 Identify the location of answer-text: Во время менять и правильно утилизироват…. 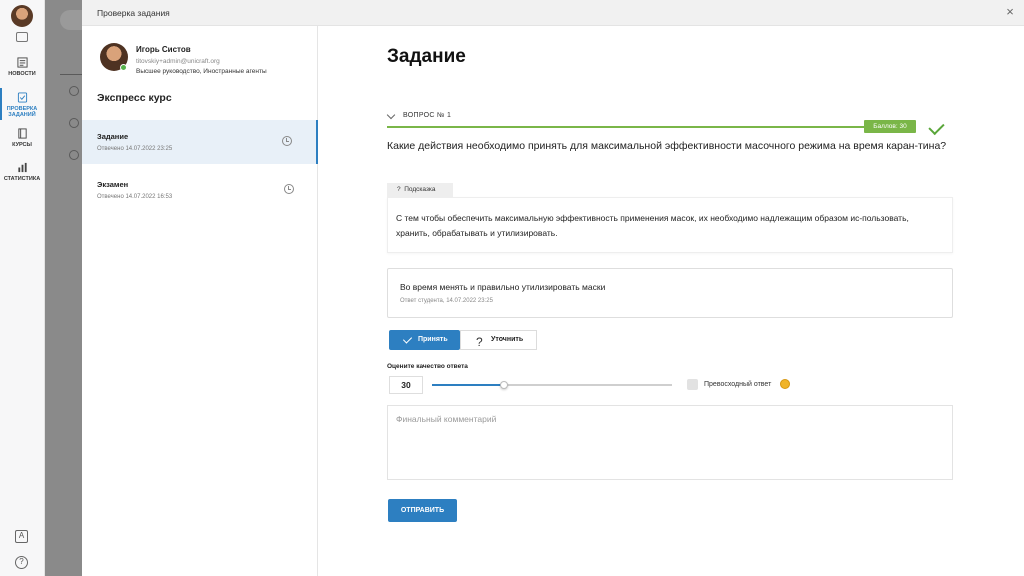
(503, 287).